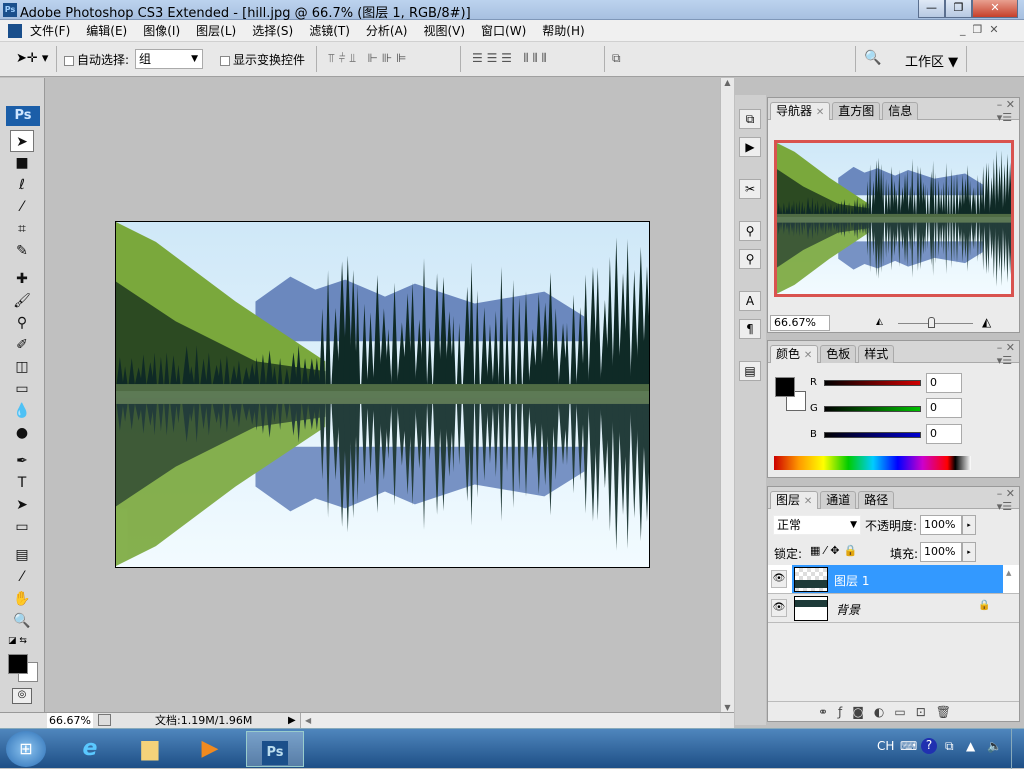 This screenshot has height=769, width=1024. I want to click on volume-icon: 🔈, so click(994, 746).